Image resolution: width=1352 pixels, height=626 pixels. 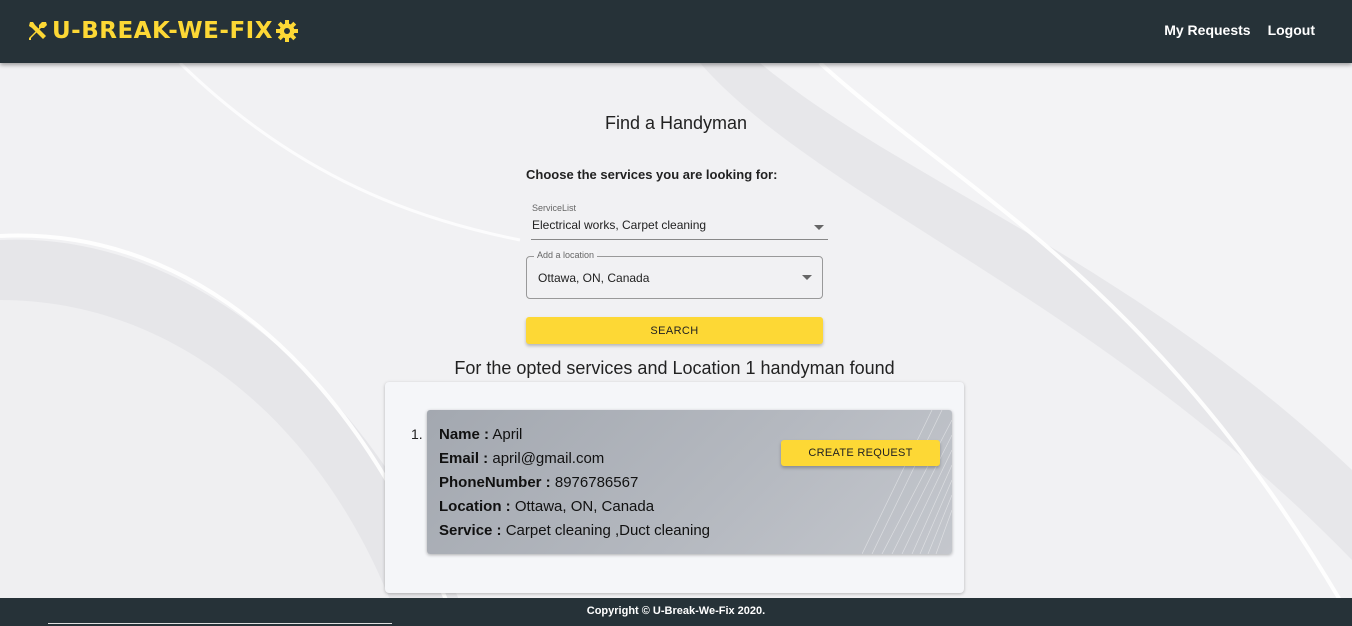 I want to click on nav-links: My Requests Logout, so click(x=1239, y=30).